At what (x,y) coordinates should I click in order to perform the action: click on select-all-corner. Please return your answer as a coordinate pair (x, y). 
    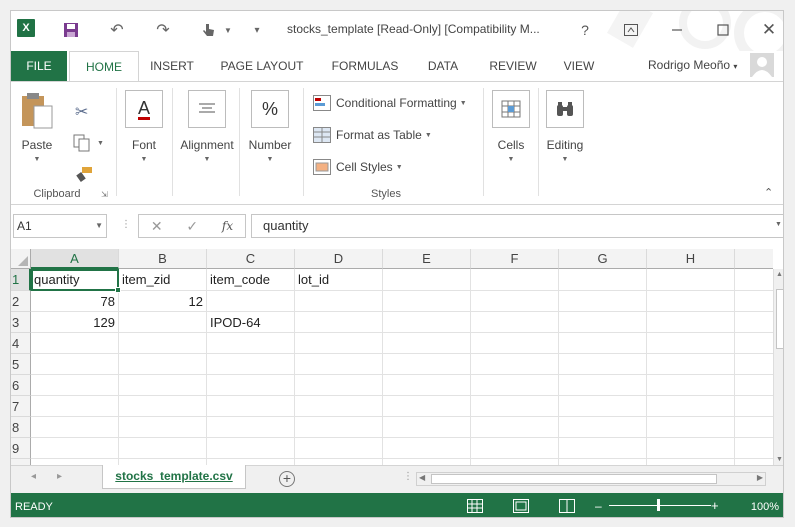
    Looking at the image, I should click on (21, 259).